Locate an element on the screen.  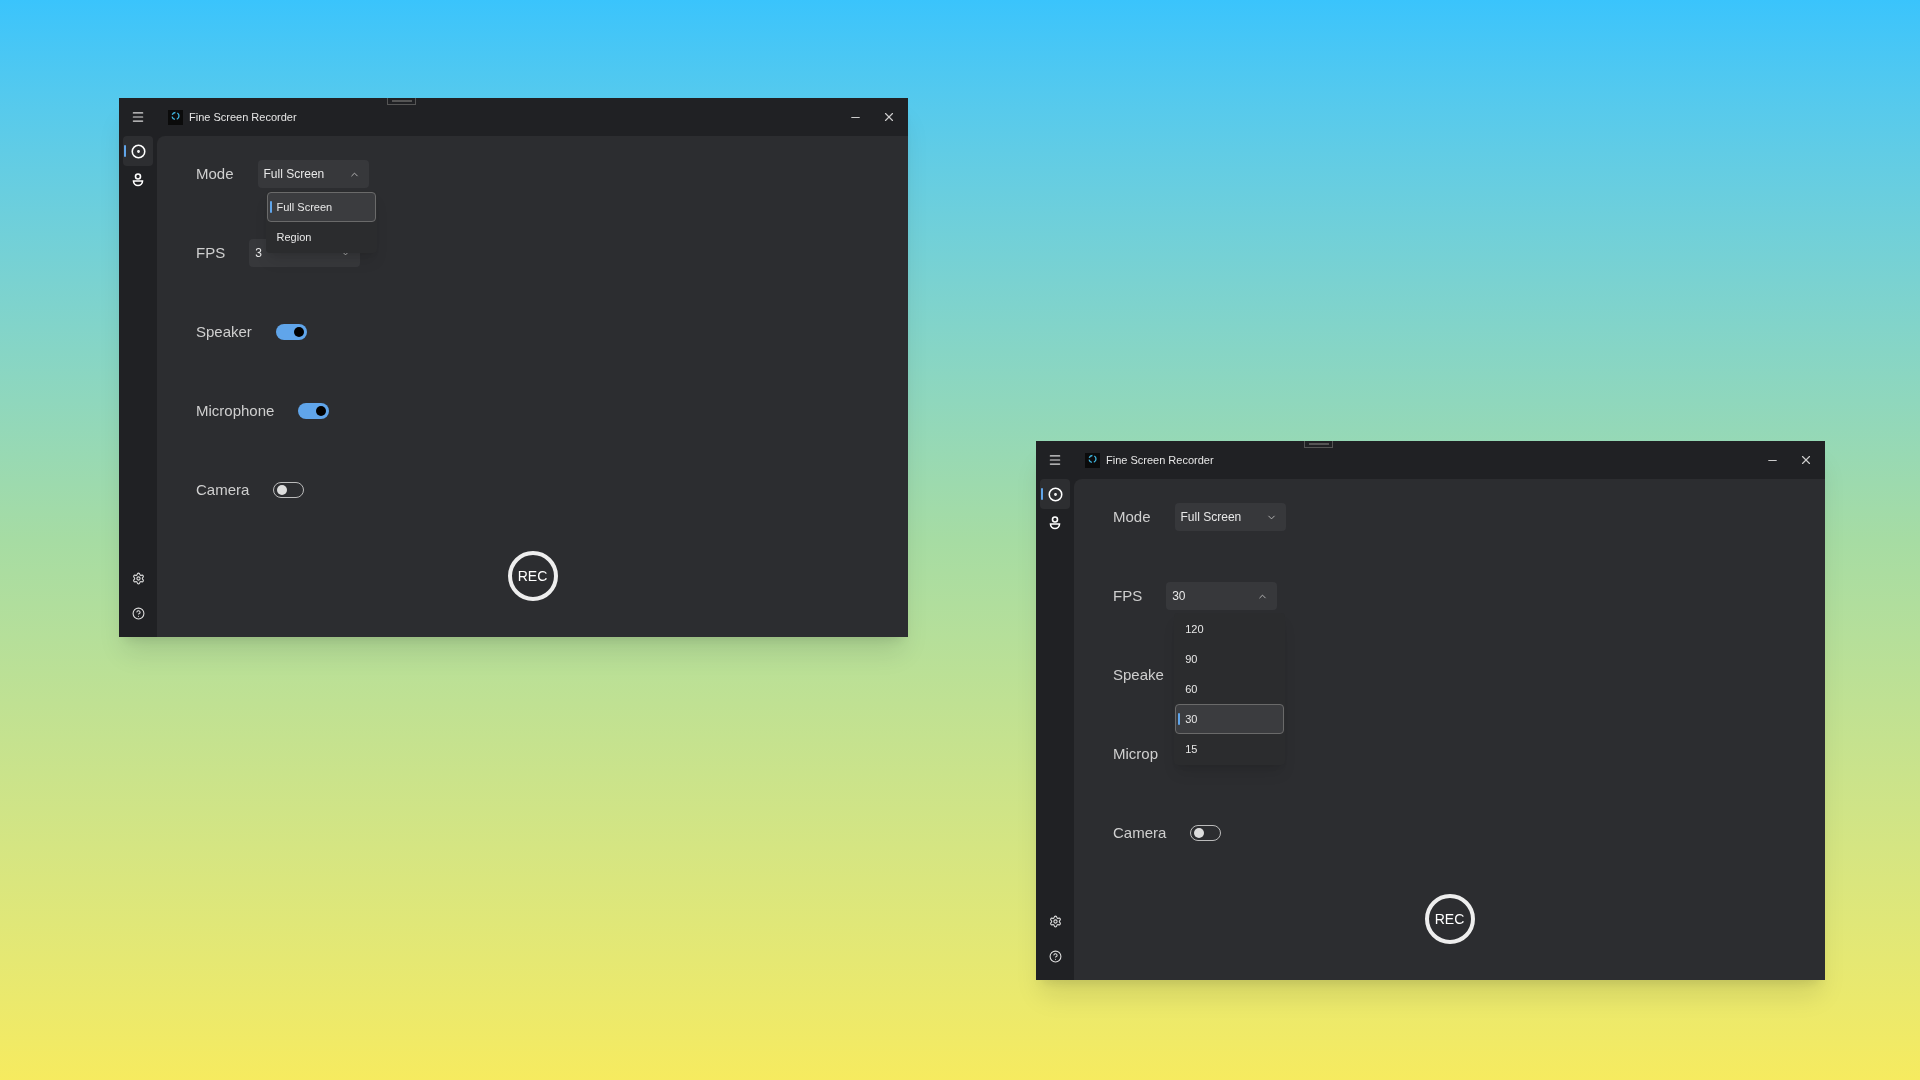
dropdown-option: 30 is located at coordinates (1230, 719).